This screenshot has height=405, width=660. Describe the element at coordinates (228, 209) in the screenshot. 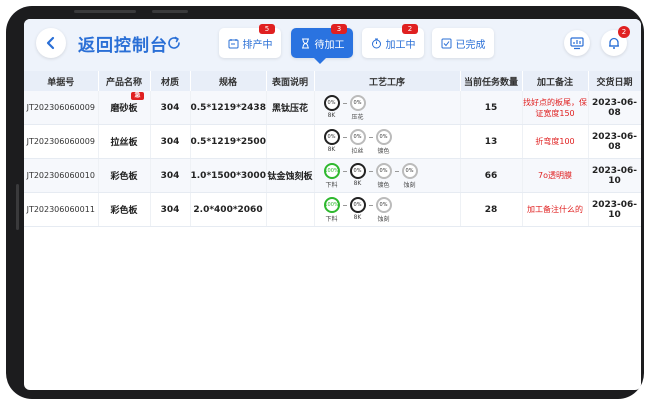

I see `spec-cell: 2.0*400*2060` at that location.